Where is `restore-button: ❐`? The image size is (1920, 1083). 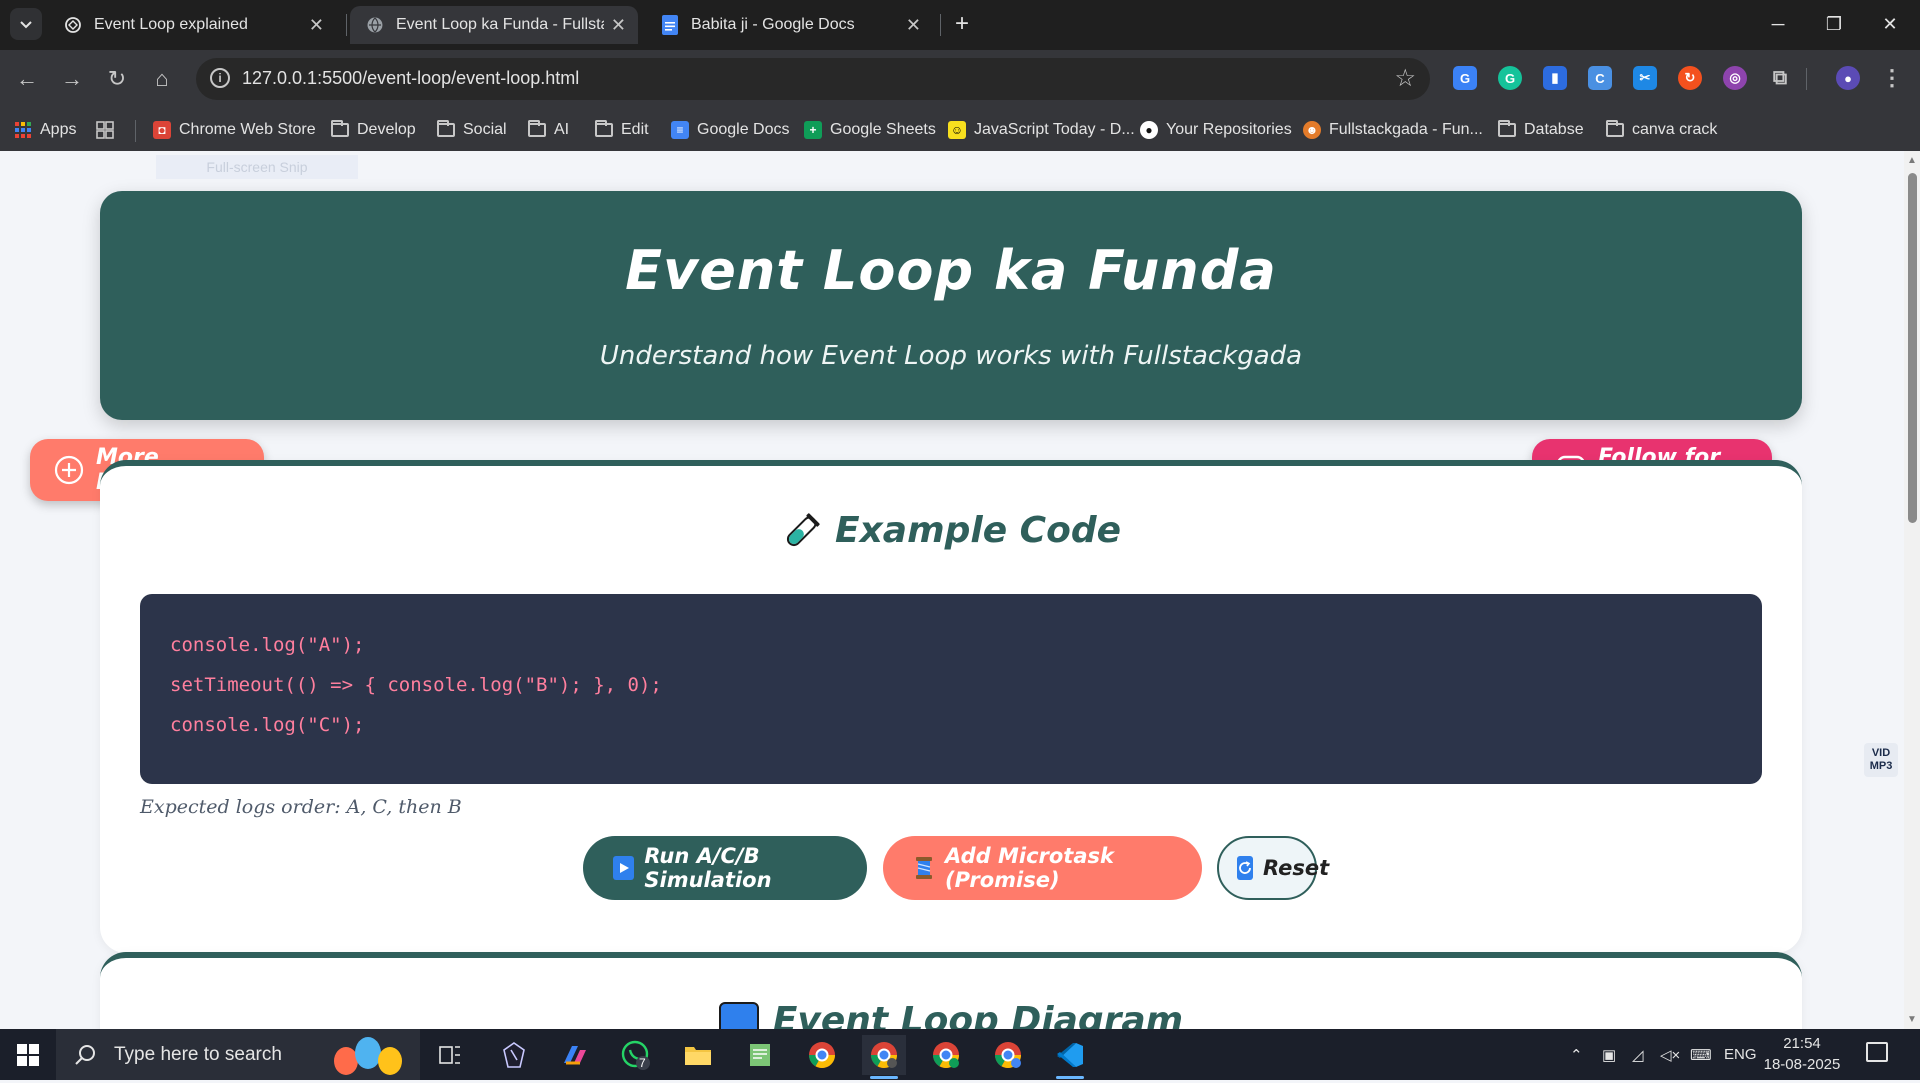
restore-button: ❐ is located at coordinates (1834, 24).